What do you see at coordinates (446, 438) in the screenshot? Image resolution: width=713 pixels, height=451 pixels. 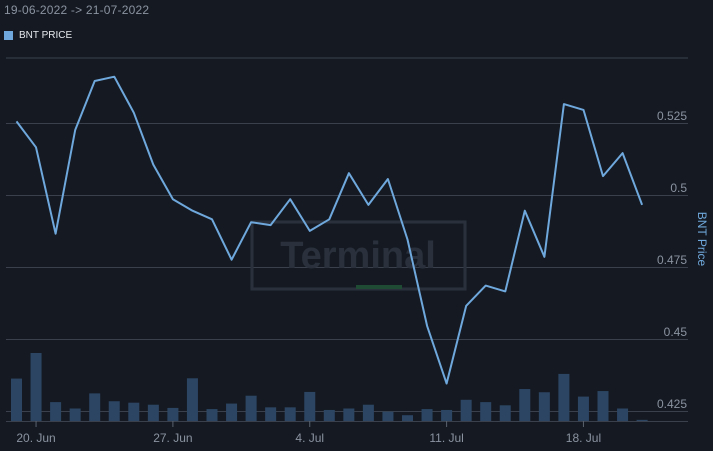 I see `x-tick-label: 11. Jul` at bounding box center [446, 438].